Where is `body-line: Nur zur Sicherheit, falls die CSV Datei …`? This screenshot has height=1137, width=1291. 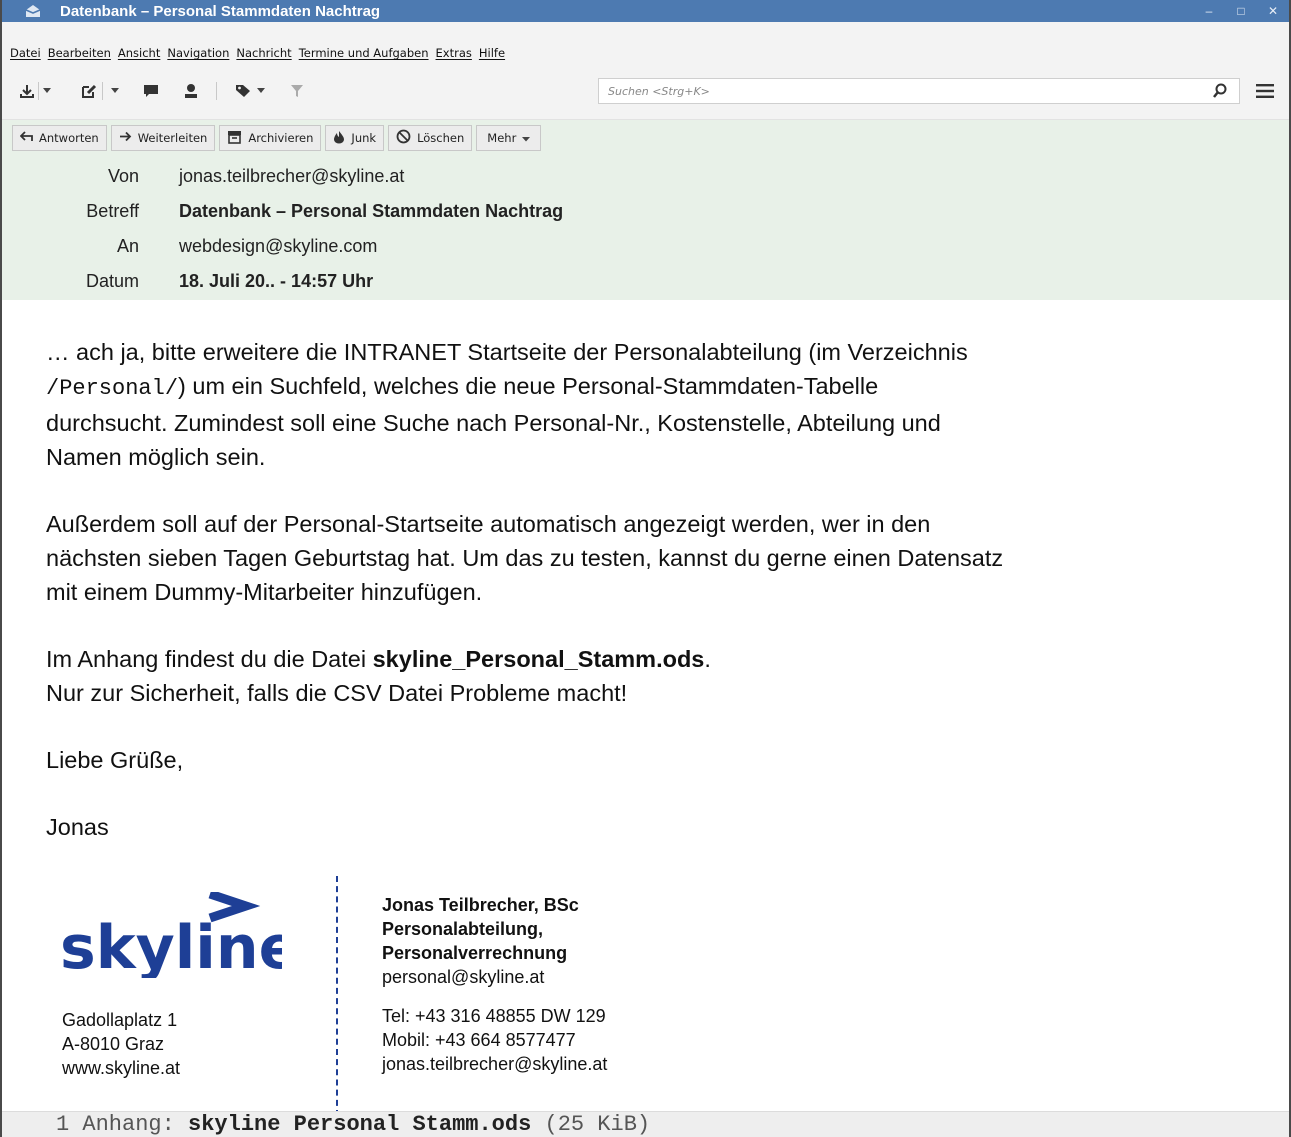 body-line: Nur zur Sicherheit, falls die CSV Datei … is located at coordinates (337, 693).